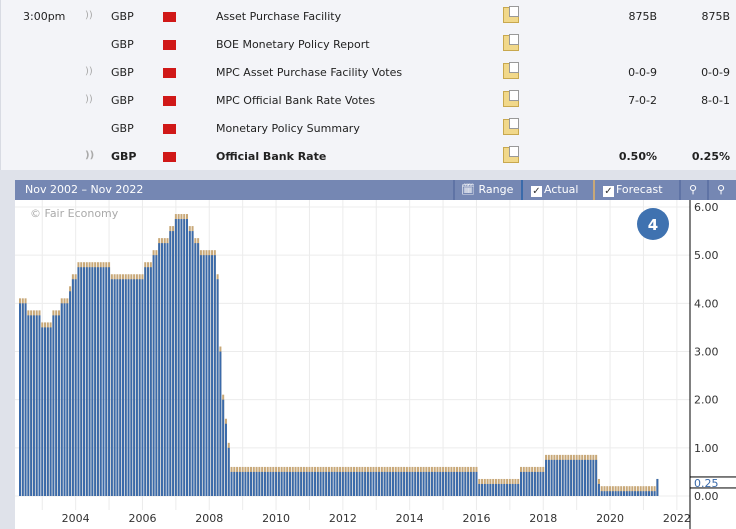  I want to click on event-forecast: 8-0-1, so click(715, 100).